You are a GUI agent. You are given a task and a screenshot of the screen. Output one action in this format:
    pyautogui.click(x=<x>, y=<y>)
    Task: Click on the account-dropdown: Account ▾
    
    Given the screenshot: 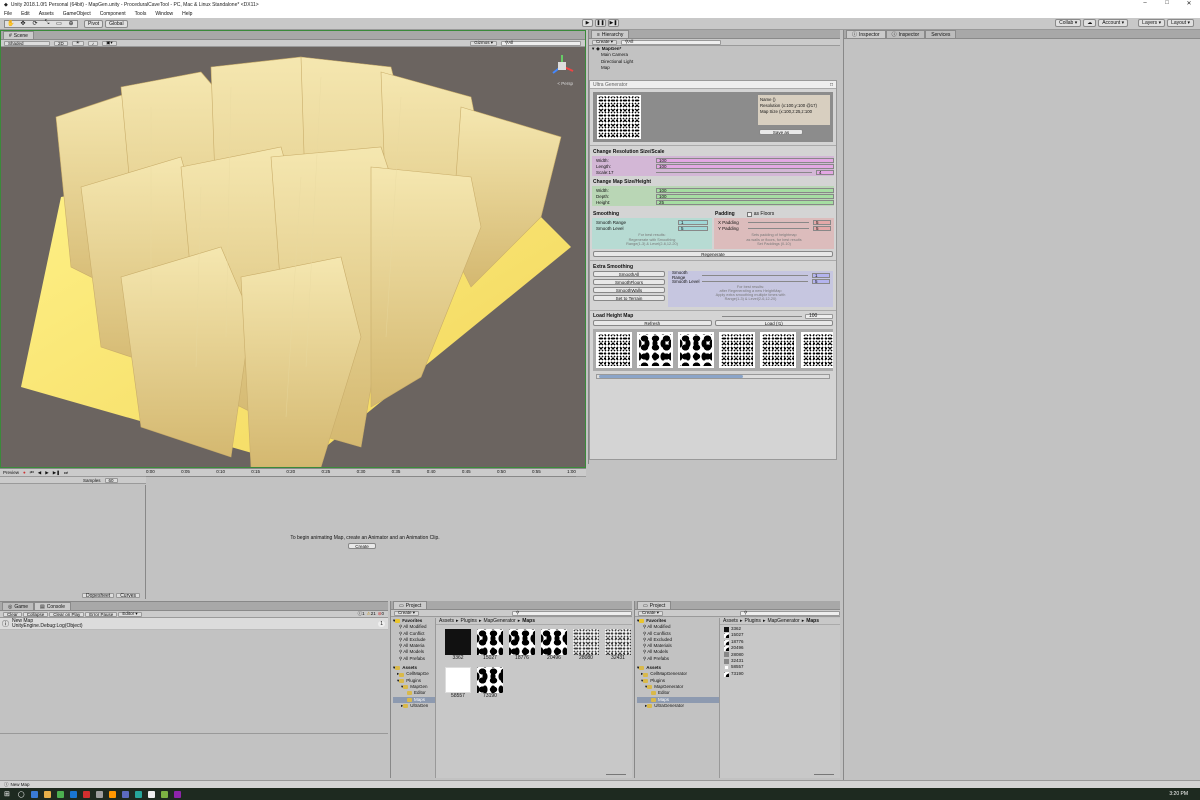 What is the action you would take?
    pyautogui.click(x=1113, y=23)
    